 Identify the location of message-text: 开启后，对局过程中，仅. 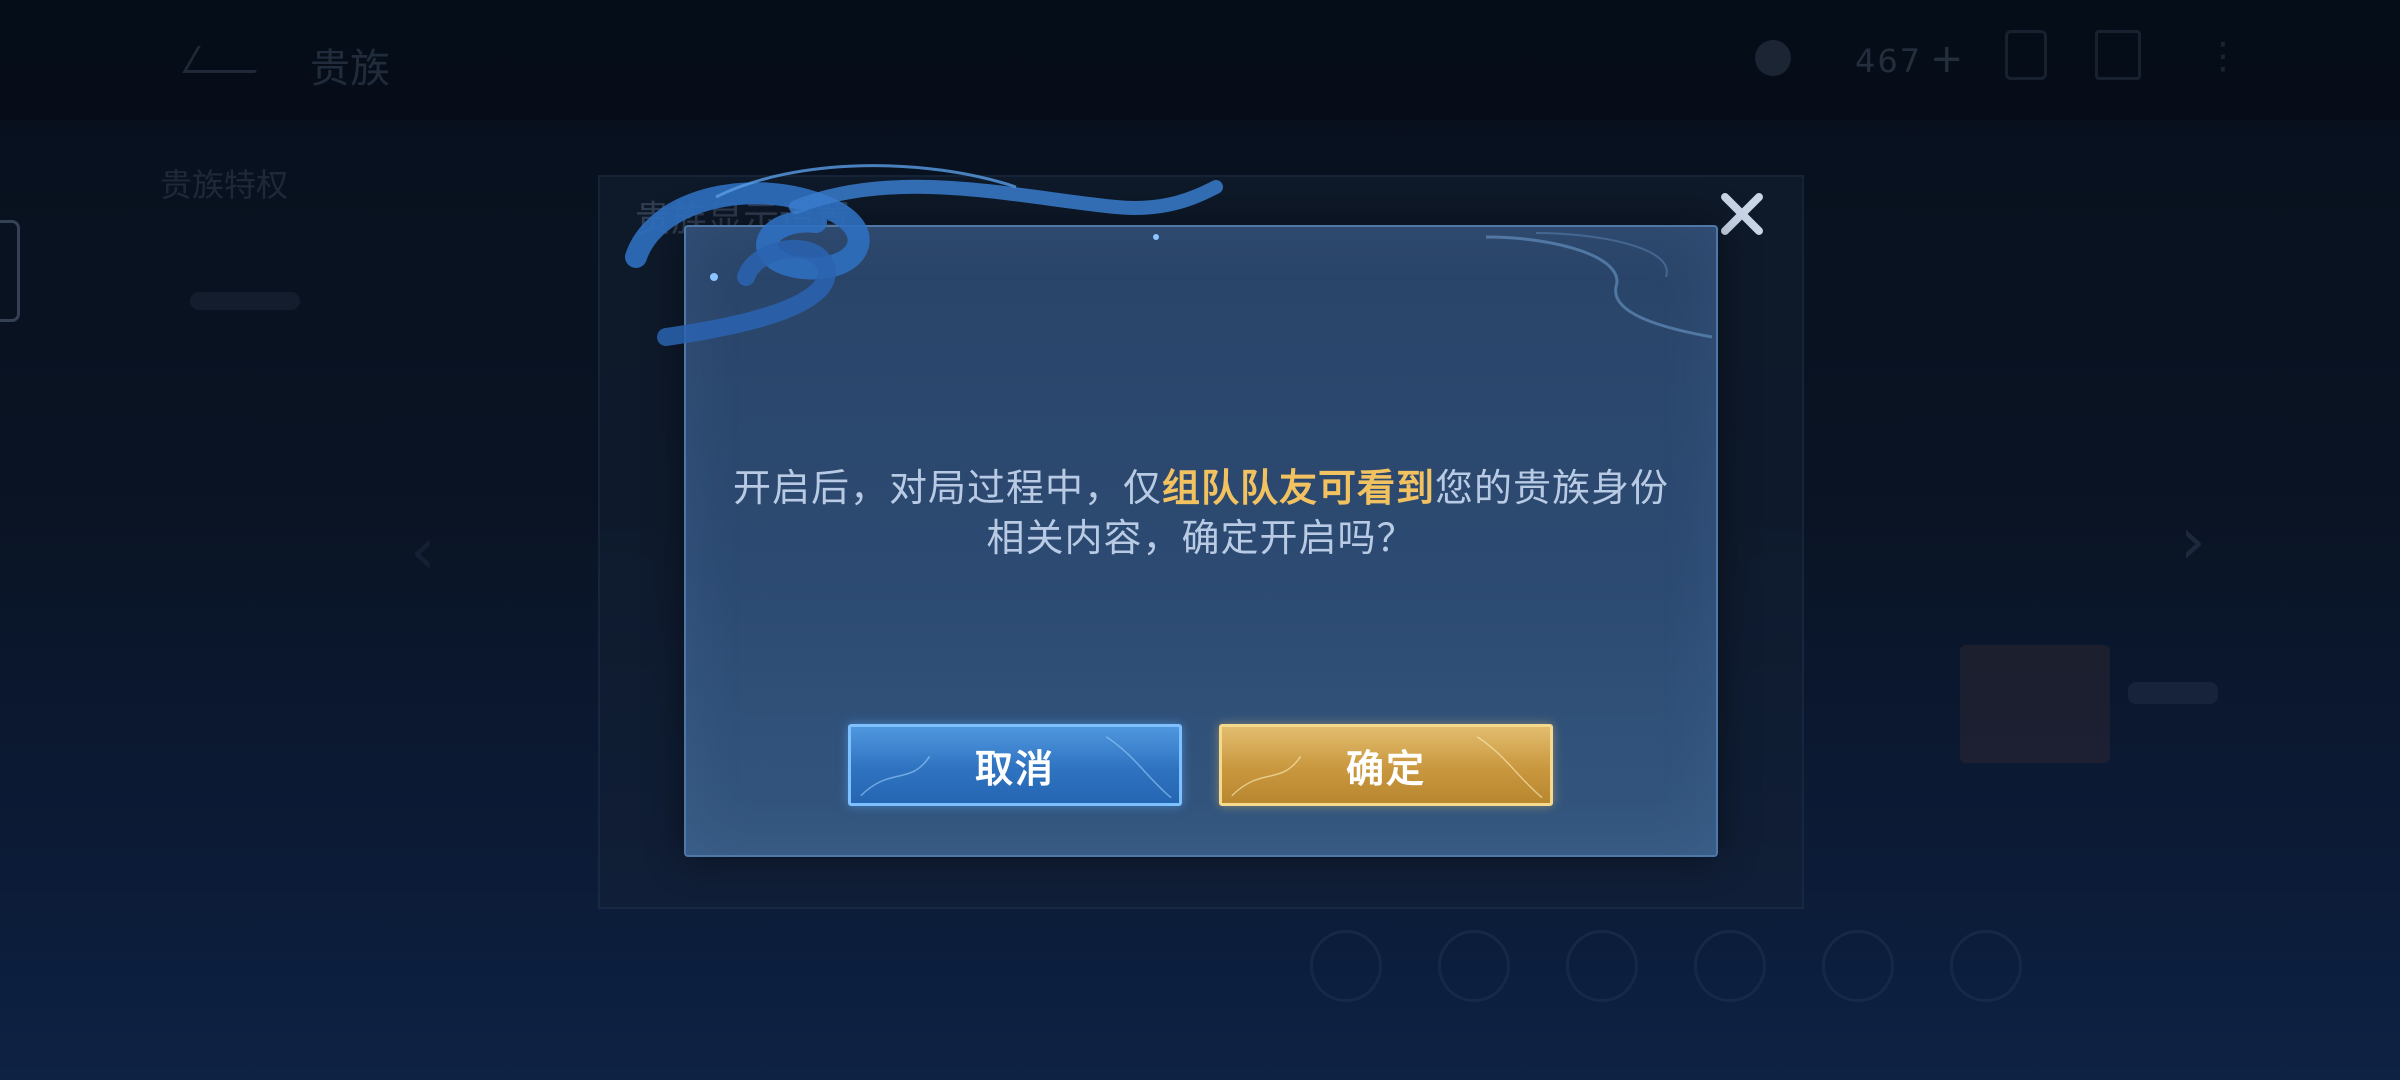
(947, 488).